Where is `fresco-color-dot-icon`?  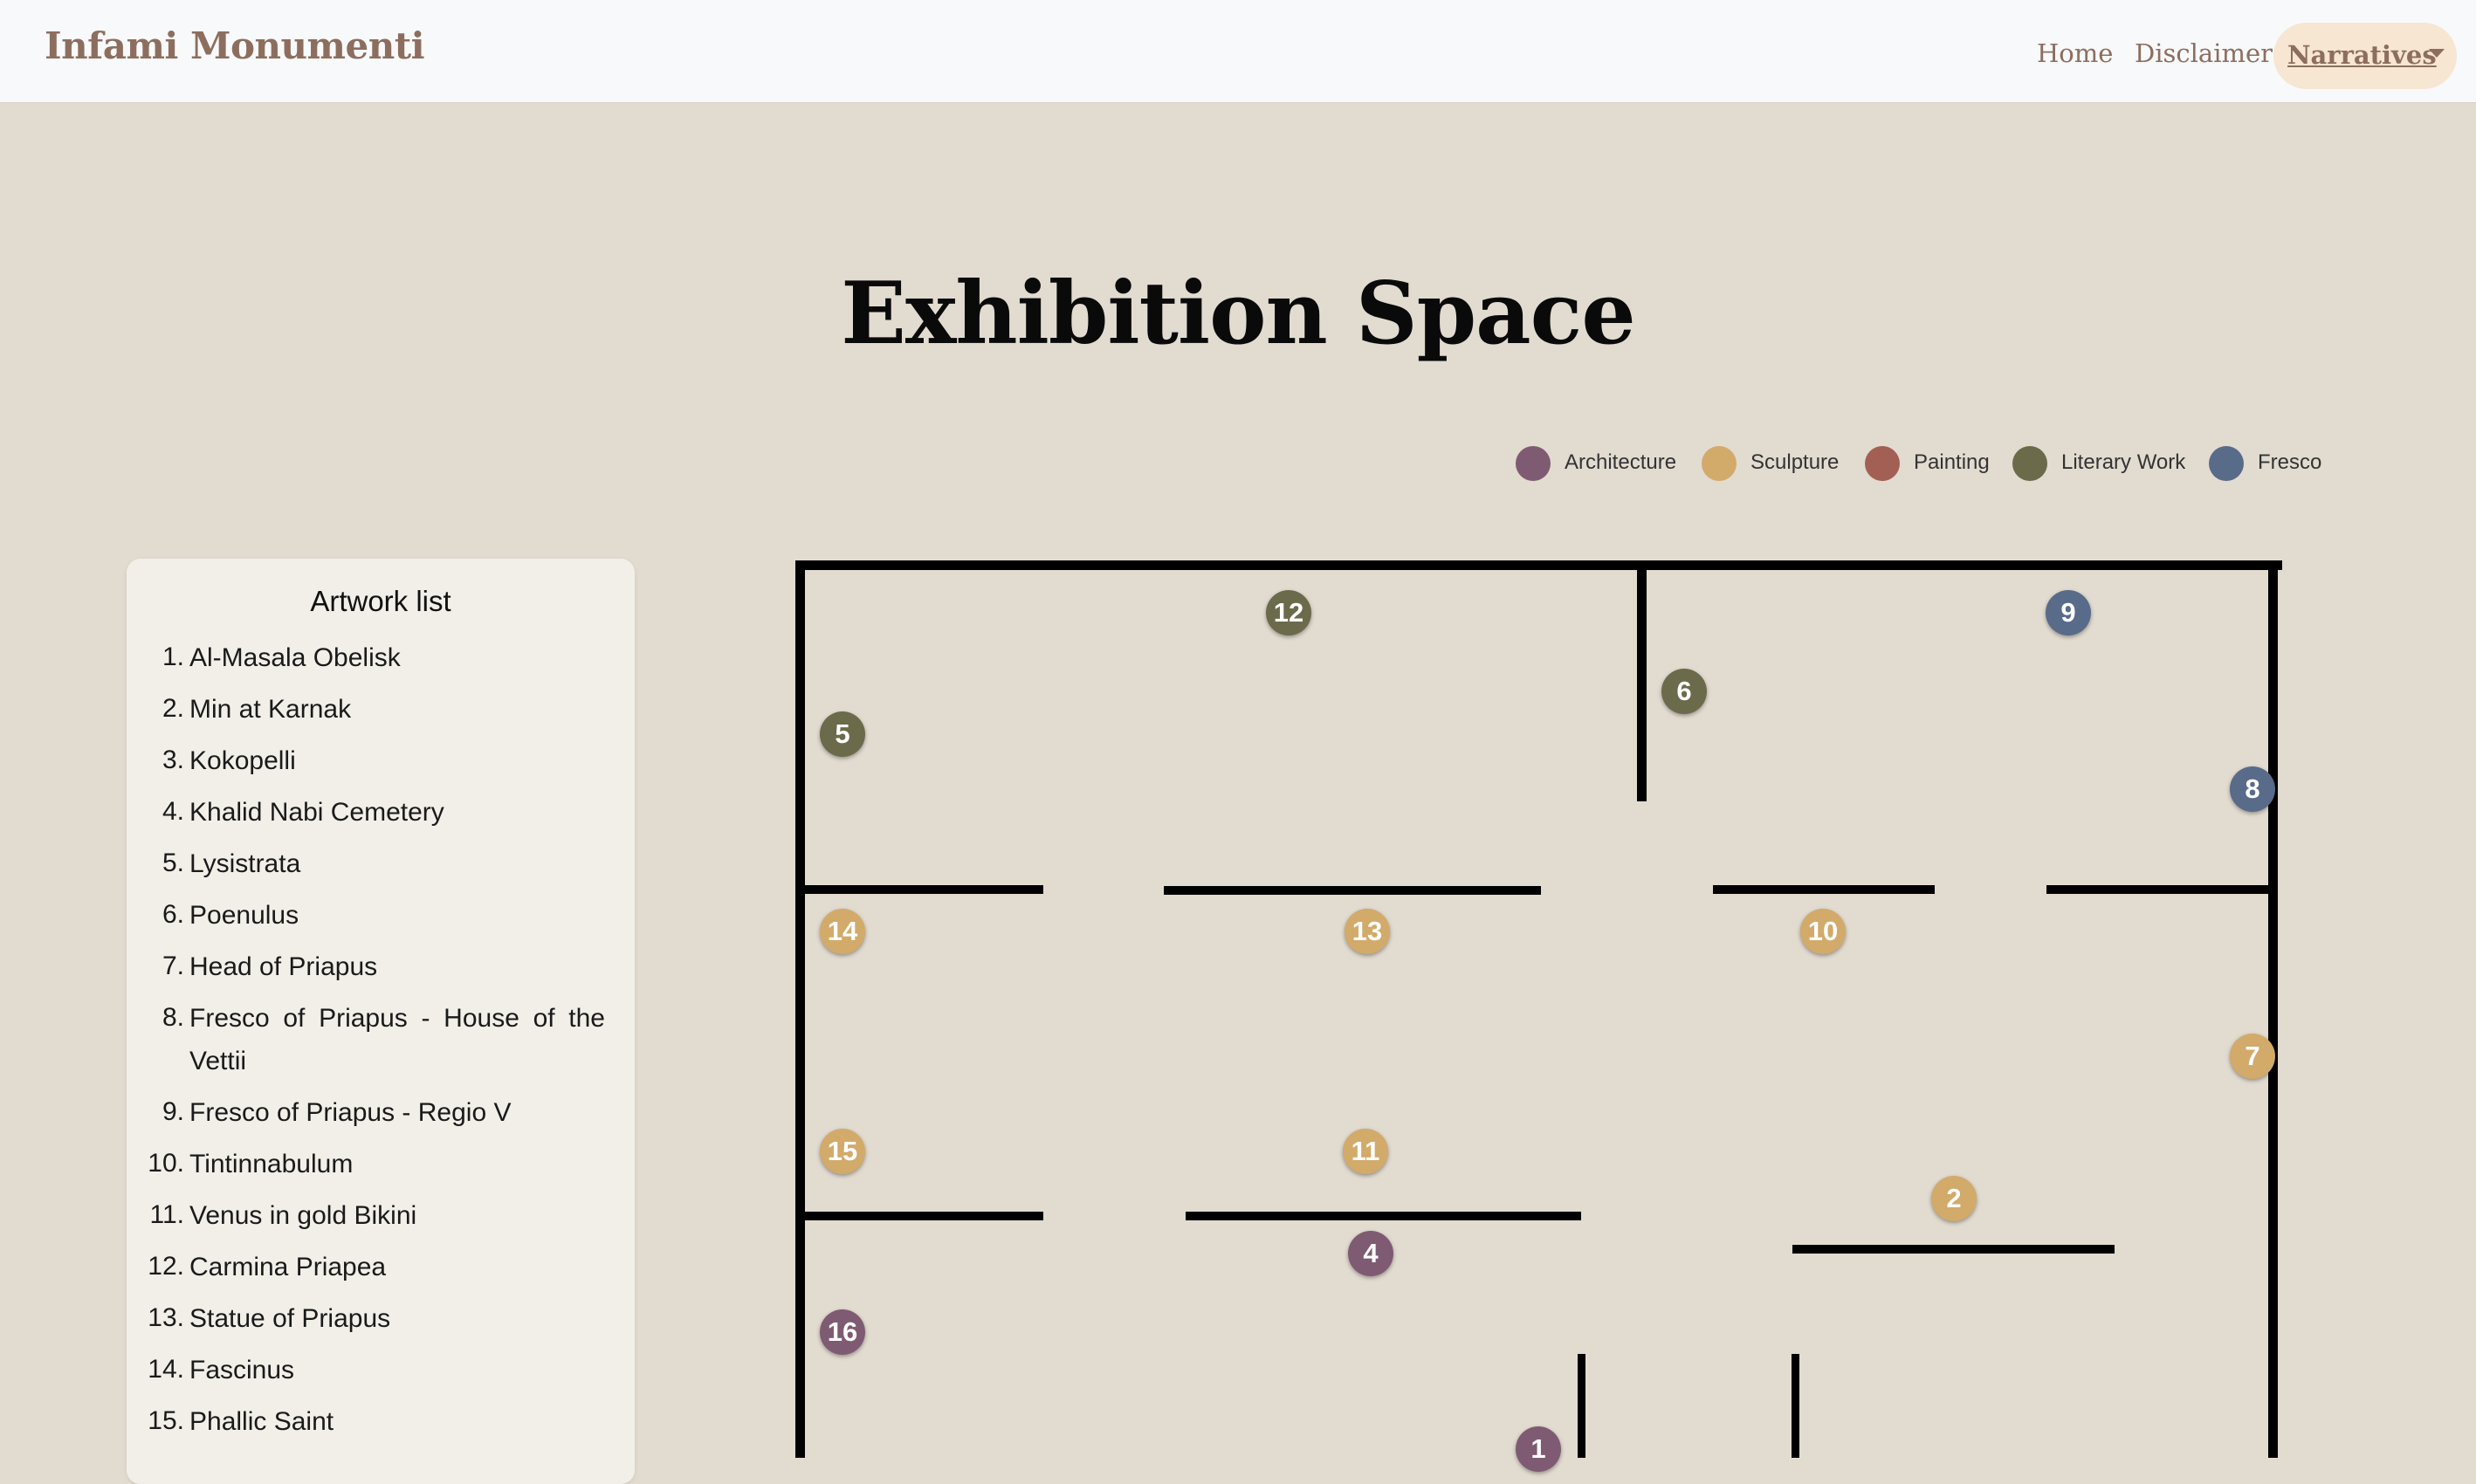
fresco-color-dot-icon is located at coordinates (2226, 464).